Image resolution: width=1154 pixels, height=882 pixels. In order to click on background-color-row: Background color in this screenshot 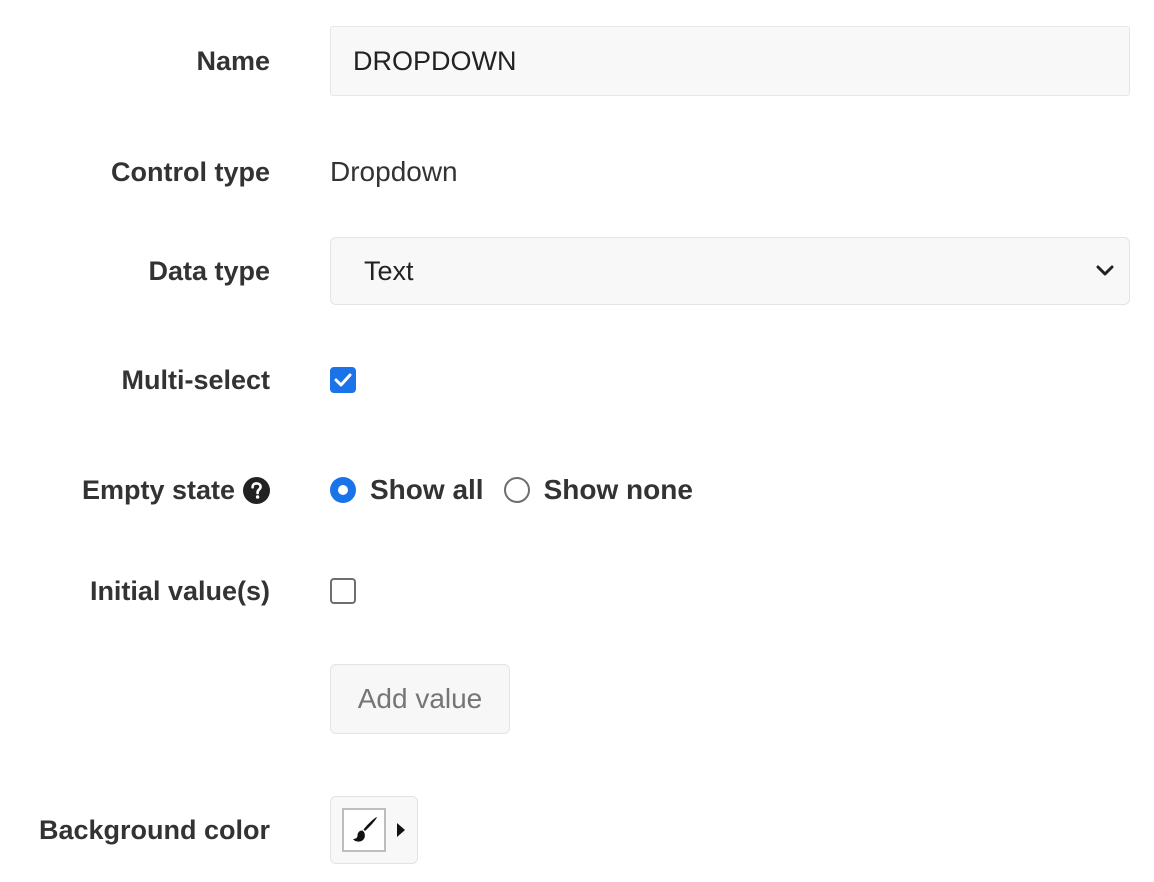, I will do `click(577, 830)`.